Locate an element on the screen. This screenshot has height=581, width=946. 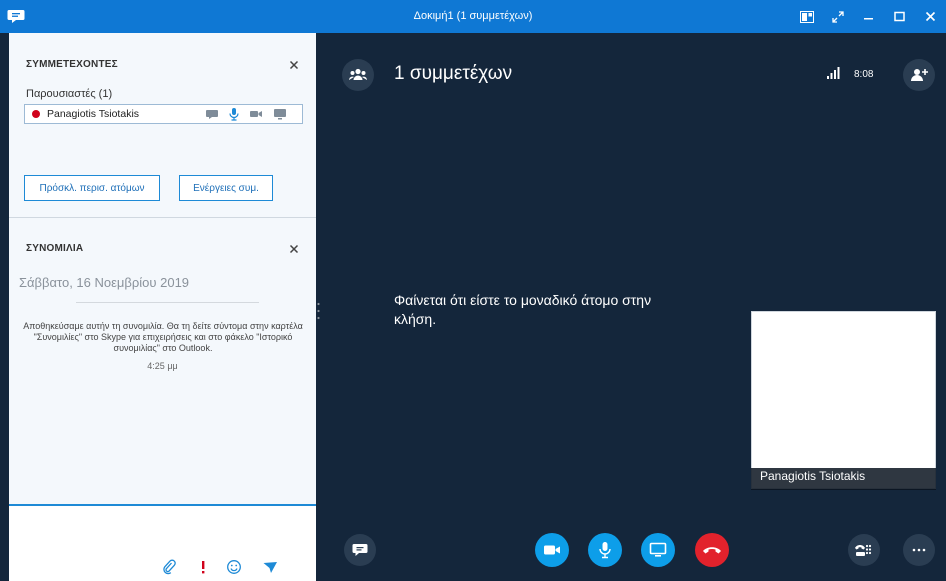
date-separator is located at coordinates (167, 302).